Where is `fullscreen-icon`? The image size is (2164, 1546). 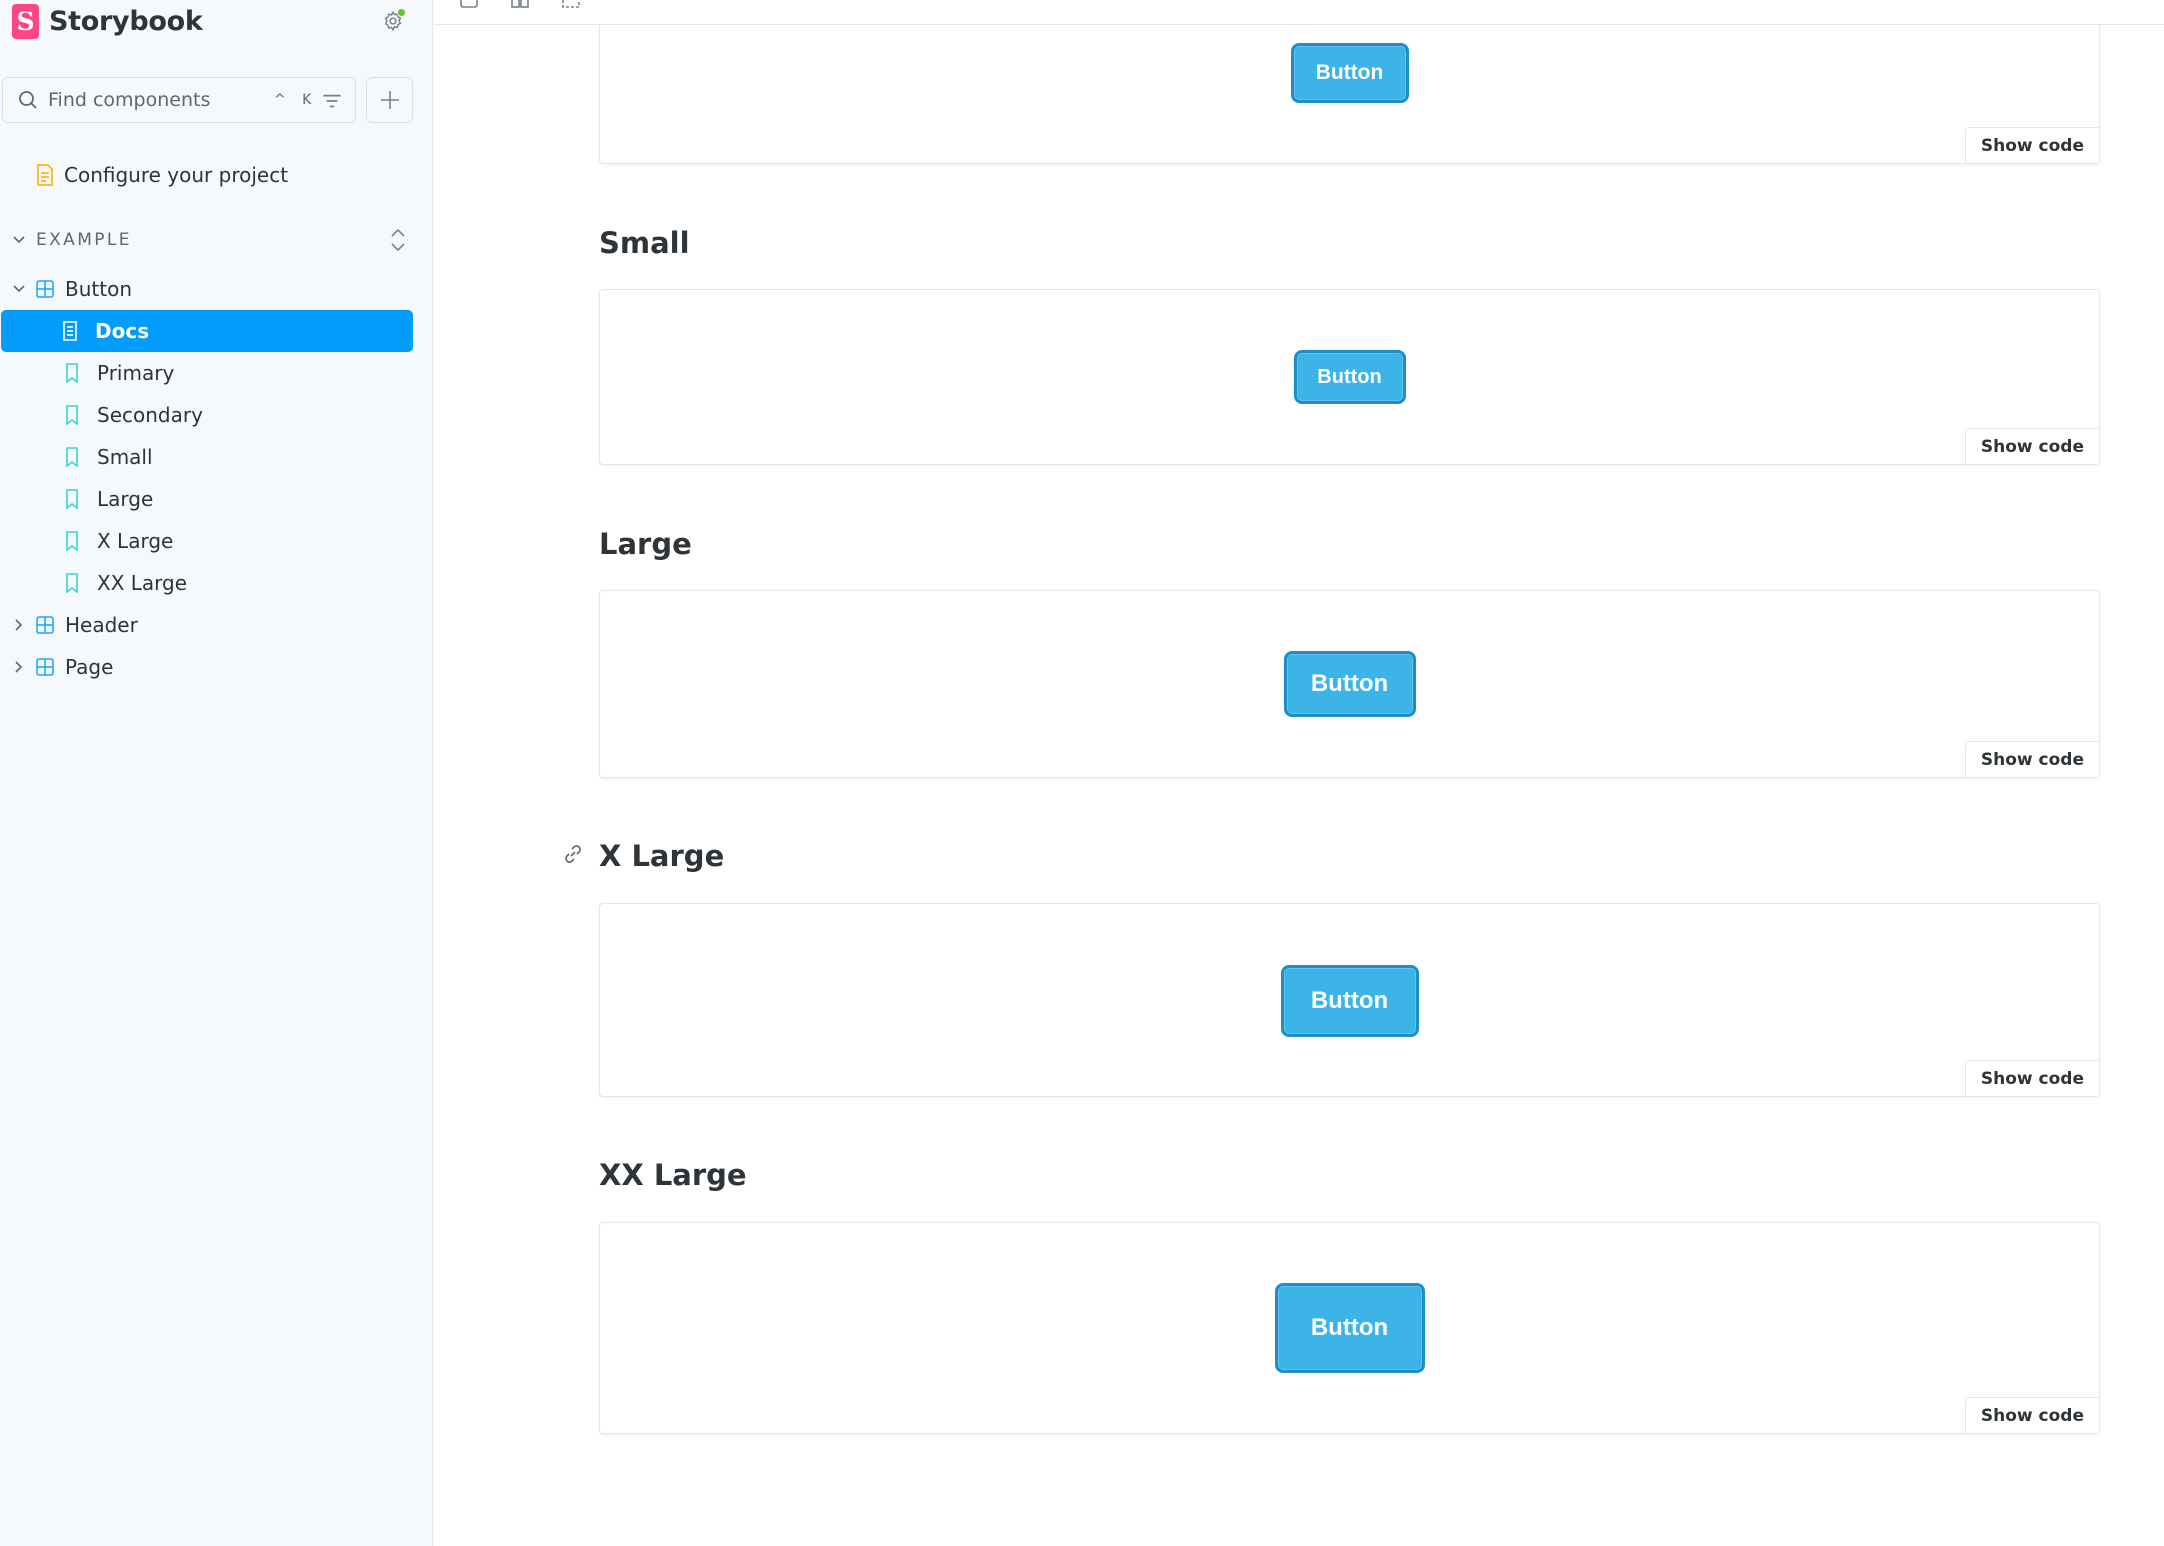
fullscreen-icon is located at coordinates (571, 4).